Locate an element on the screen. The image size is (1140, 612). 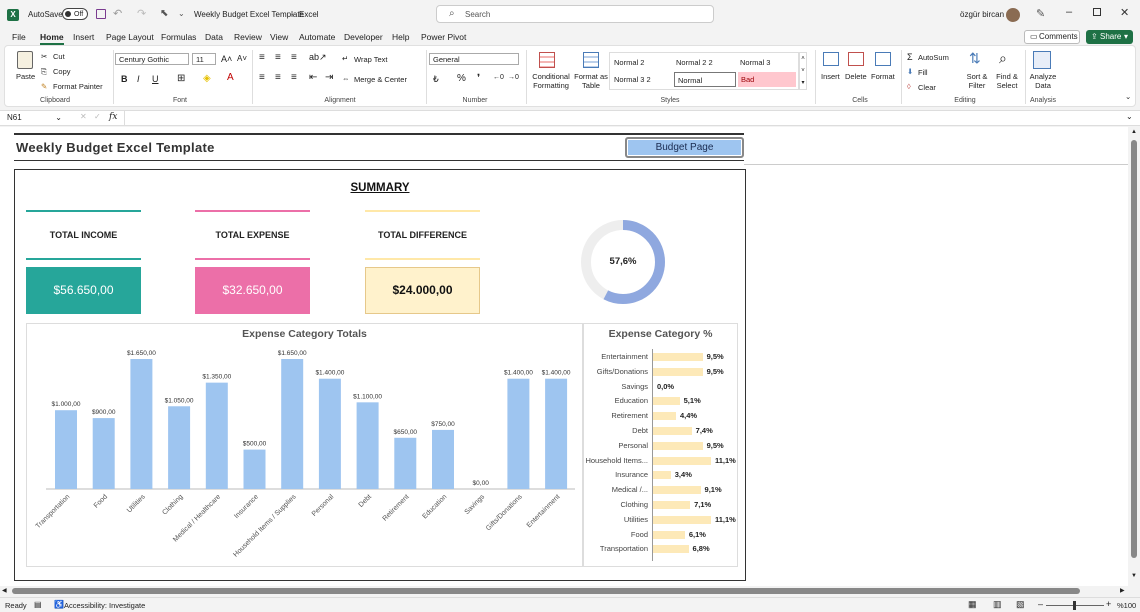
tab-developer: Developer is located at coordinates (363, 37).